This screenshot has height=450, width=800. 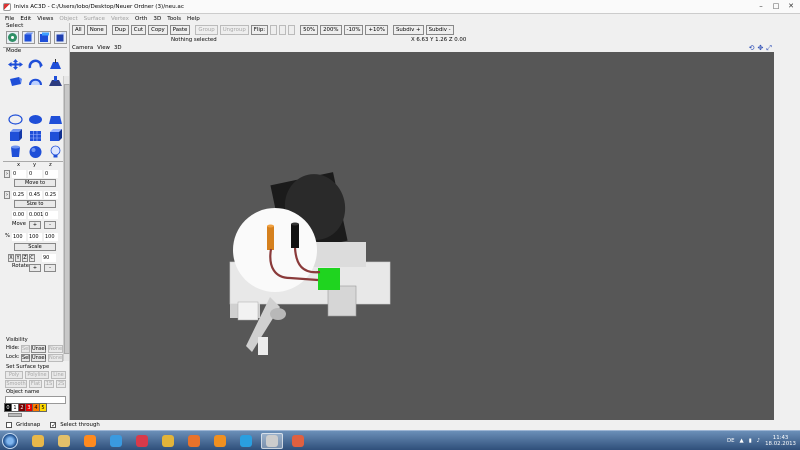 I want to click on subdiv-plus-button: Subdiv +, so click(x=408, y=30).